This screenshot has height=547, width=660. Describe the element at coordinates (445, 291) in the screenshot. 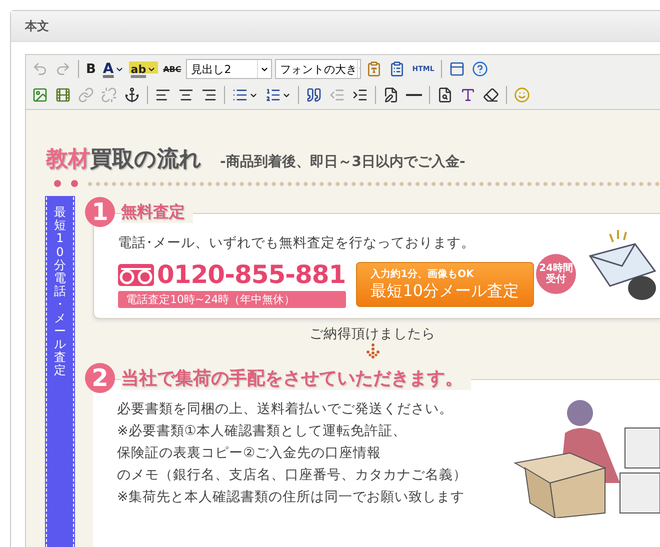

I see `button-label: 最短10分メール査定` at that location.